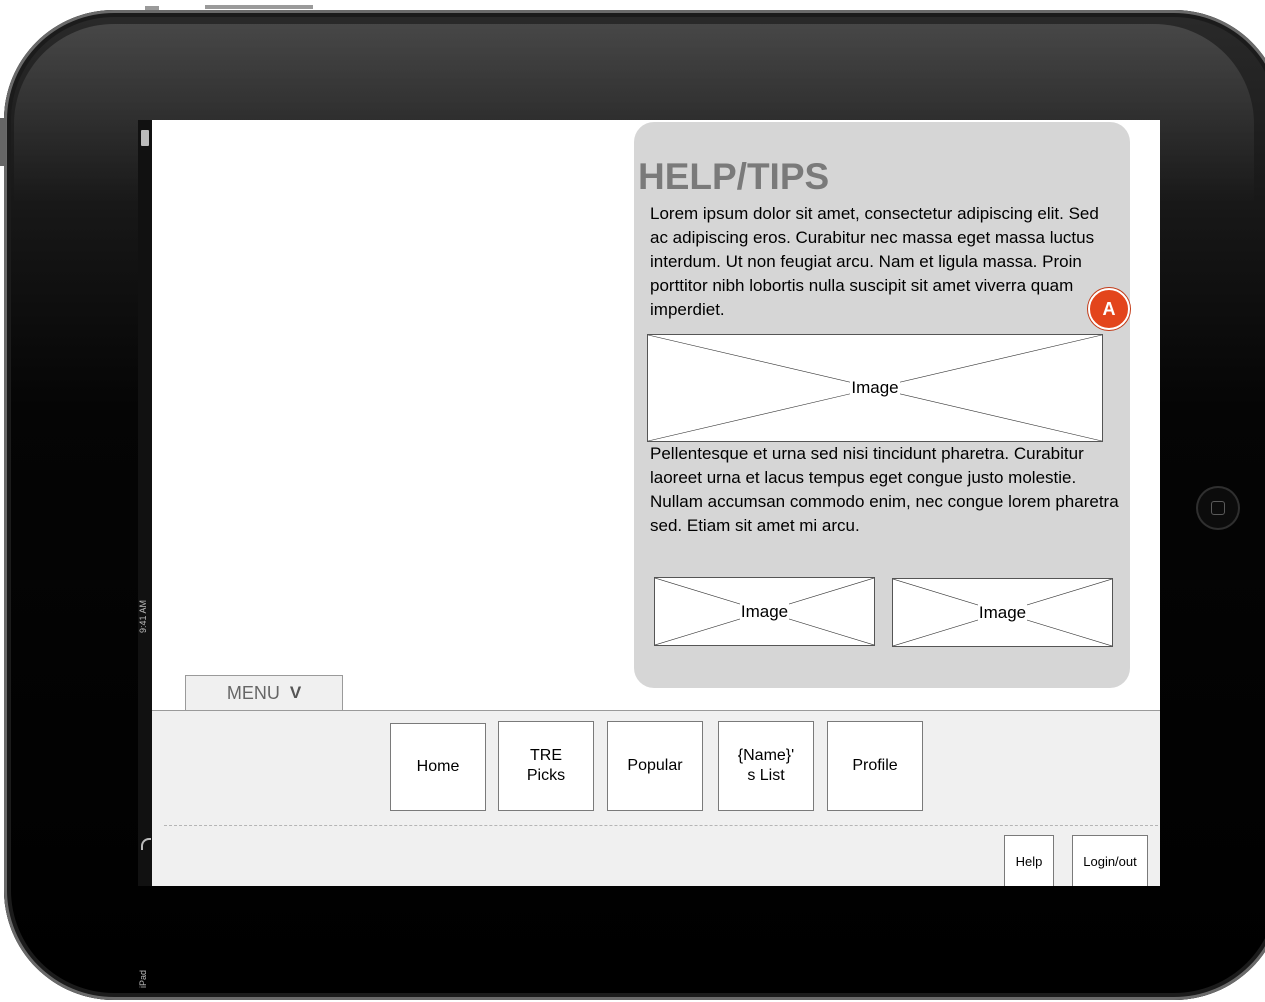  What do you see at coordinates (152, 8) in the screenshot?
I see `volume-button` at bounding box center [152, 8].